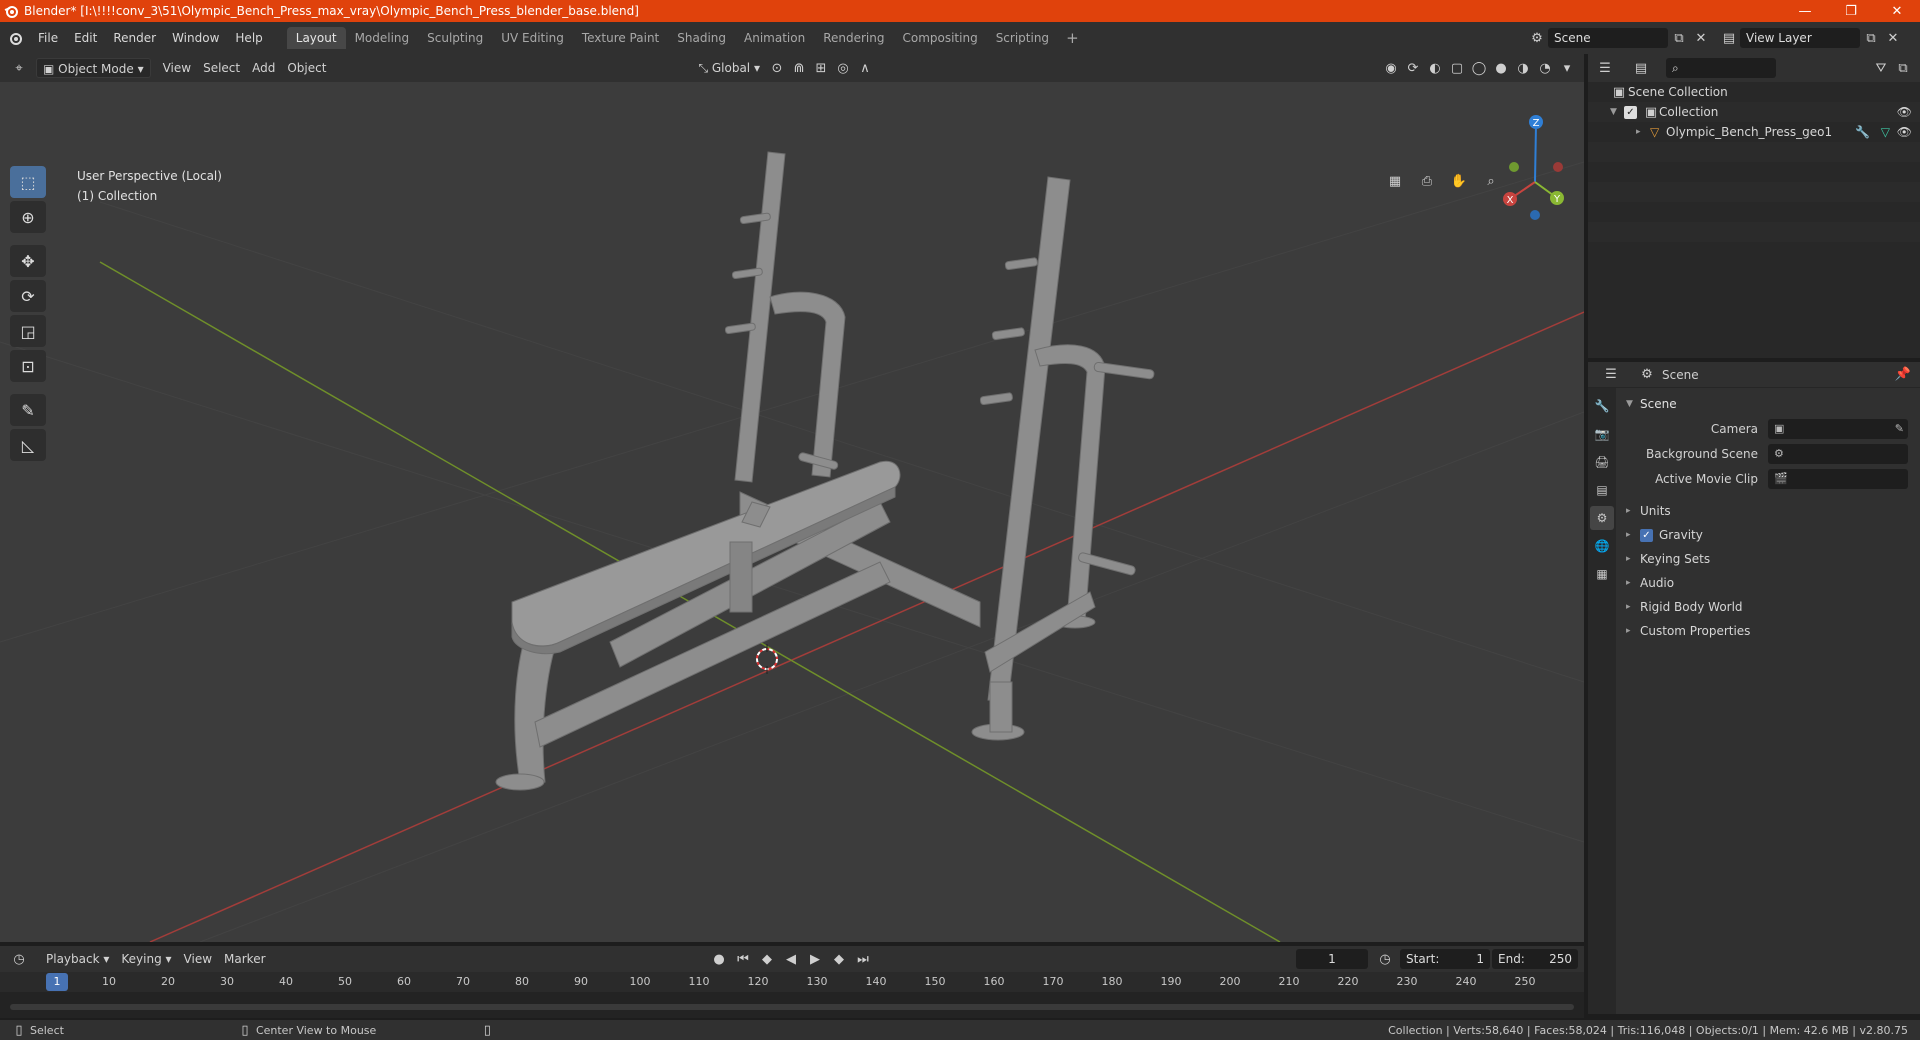  What do you see at coordinates (1885, 132) in the screenshot?
I see `mesh-data-icon: ▽` at bounding box center [1885, 132].